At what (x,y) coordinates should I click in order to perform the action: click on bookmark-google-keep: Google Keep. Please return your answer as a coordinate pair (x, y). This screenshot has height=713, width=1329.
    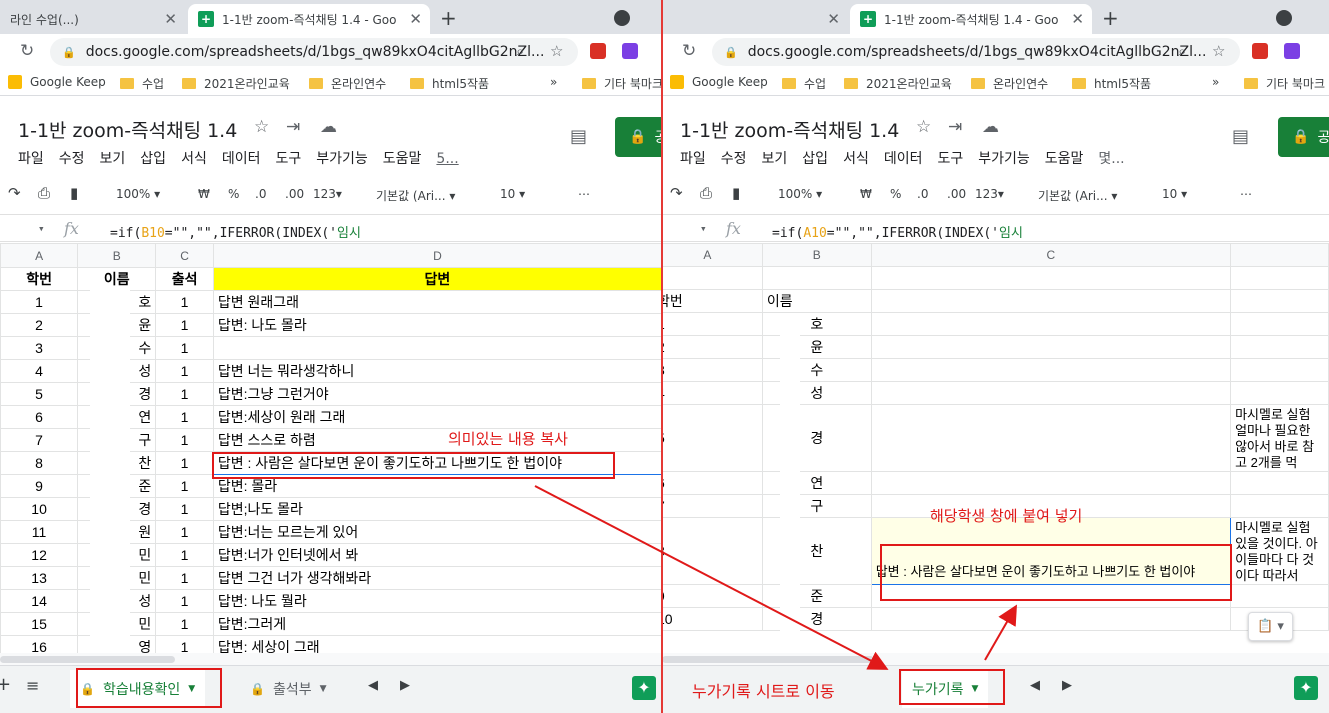
    Looking at the image, I should click on (719, 82).